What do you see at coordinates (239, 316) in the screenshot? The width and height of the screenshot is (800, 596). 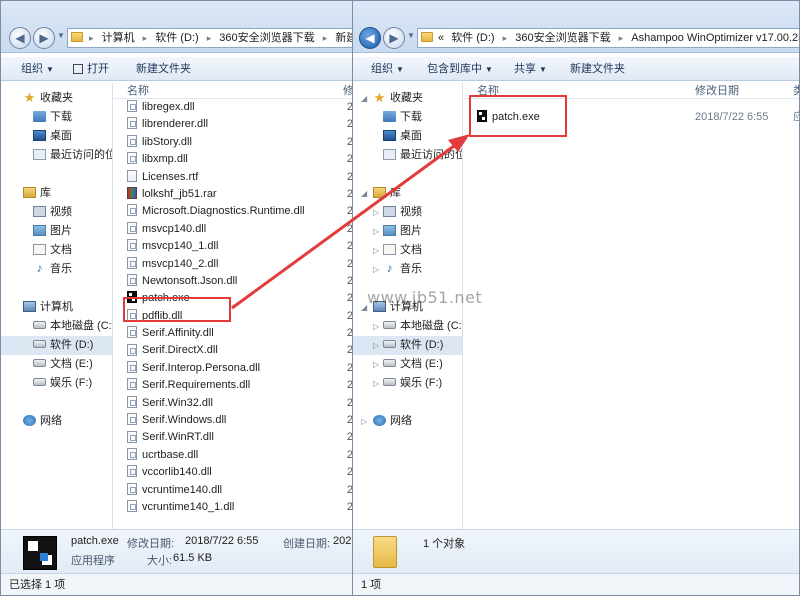 I see `file-row: pdflib.dll2` at bounding box center [239, 316].